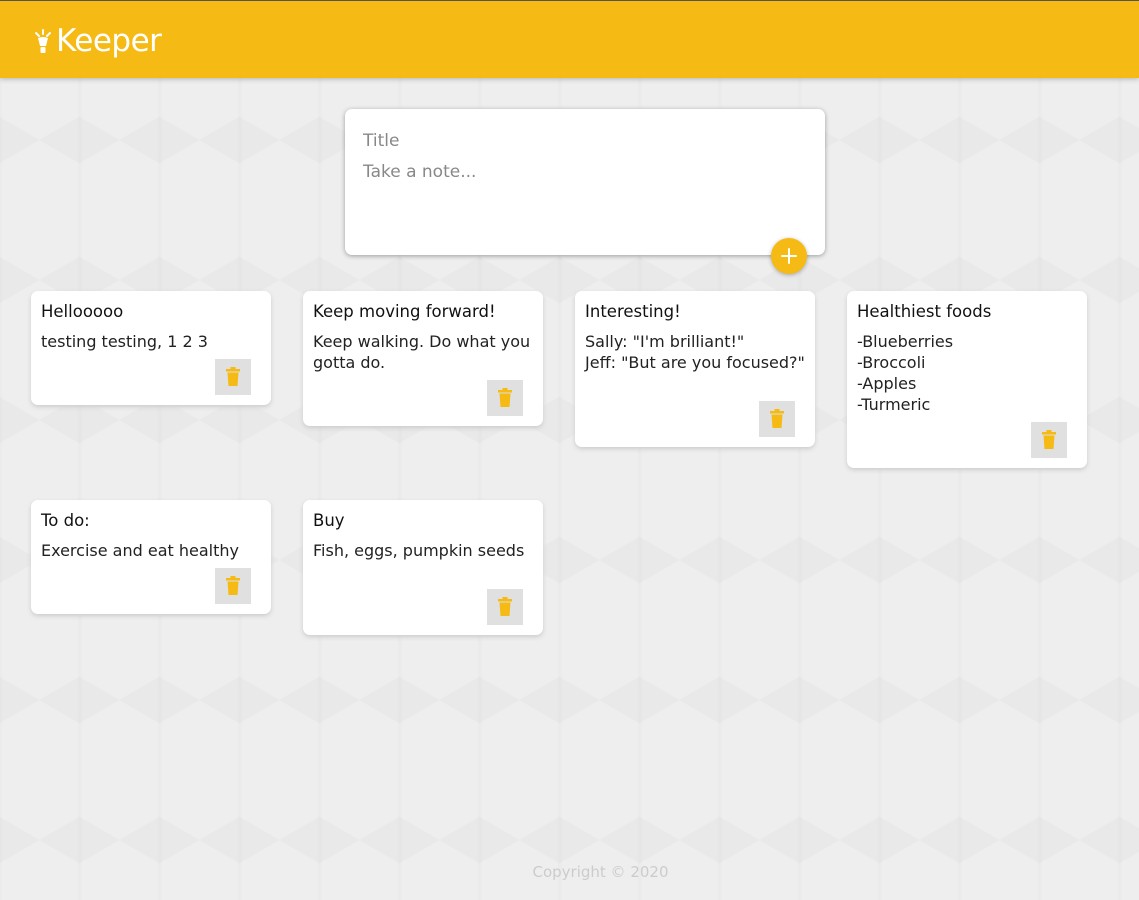  Describe the element at coordinates (905, 373) in the screenshot. I see `note-content: -Blueberries -Broccoli -Apples -Turmeric` at that location.